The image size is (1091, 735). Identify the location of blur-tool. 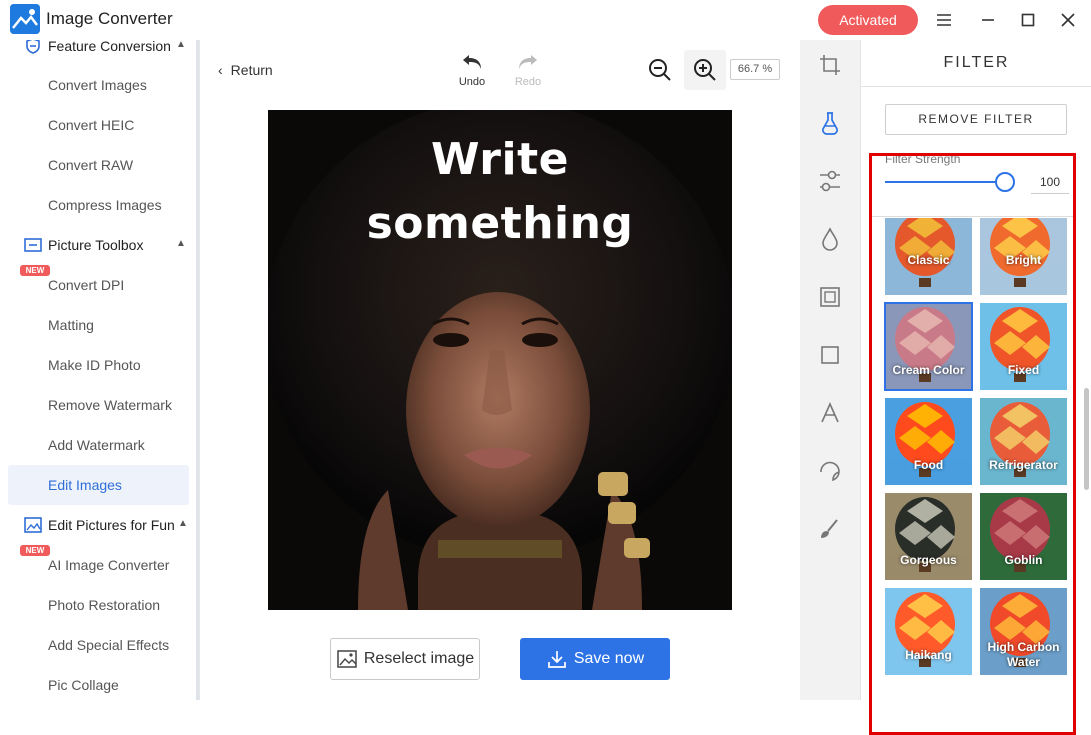
(830, 239).